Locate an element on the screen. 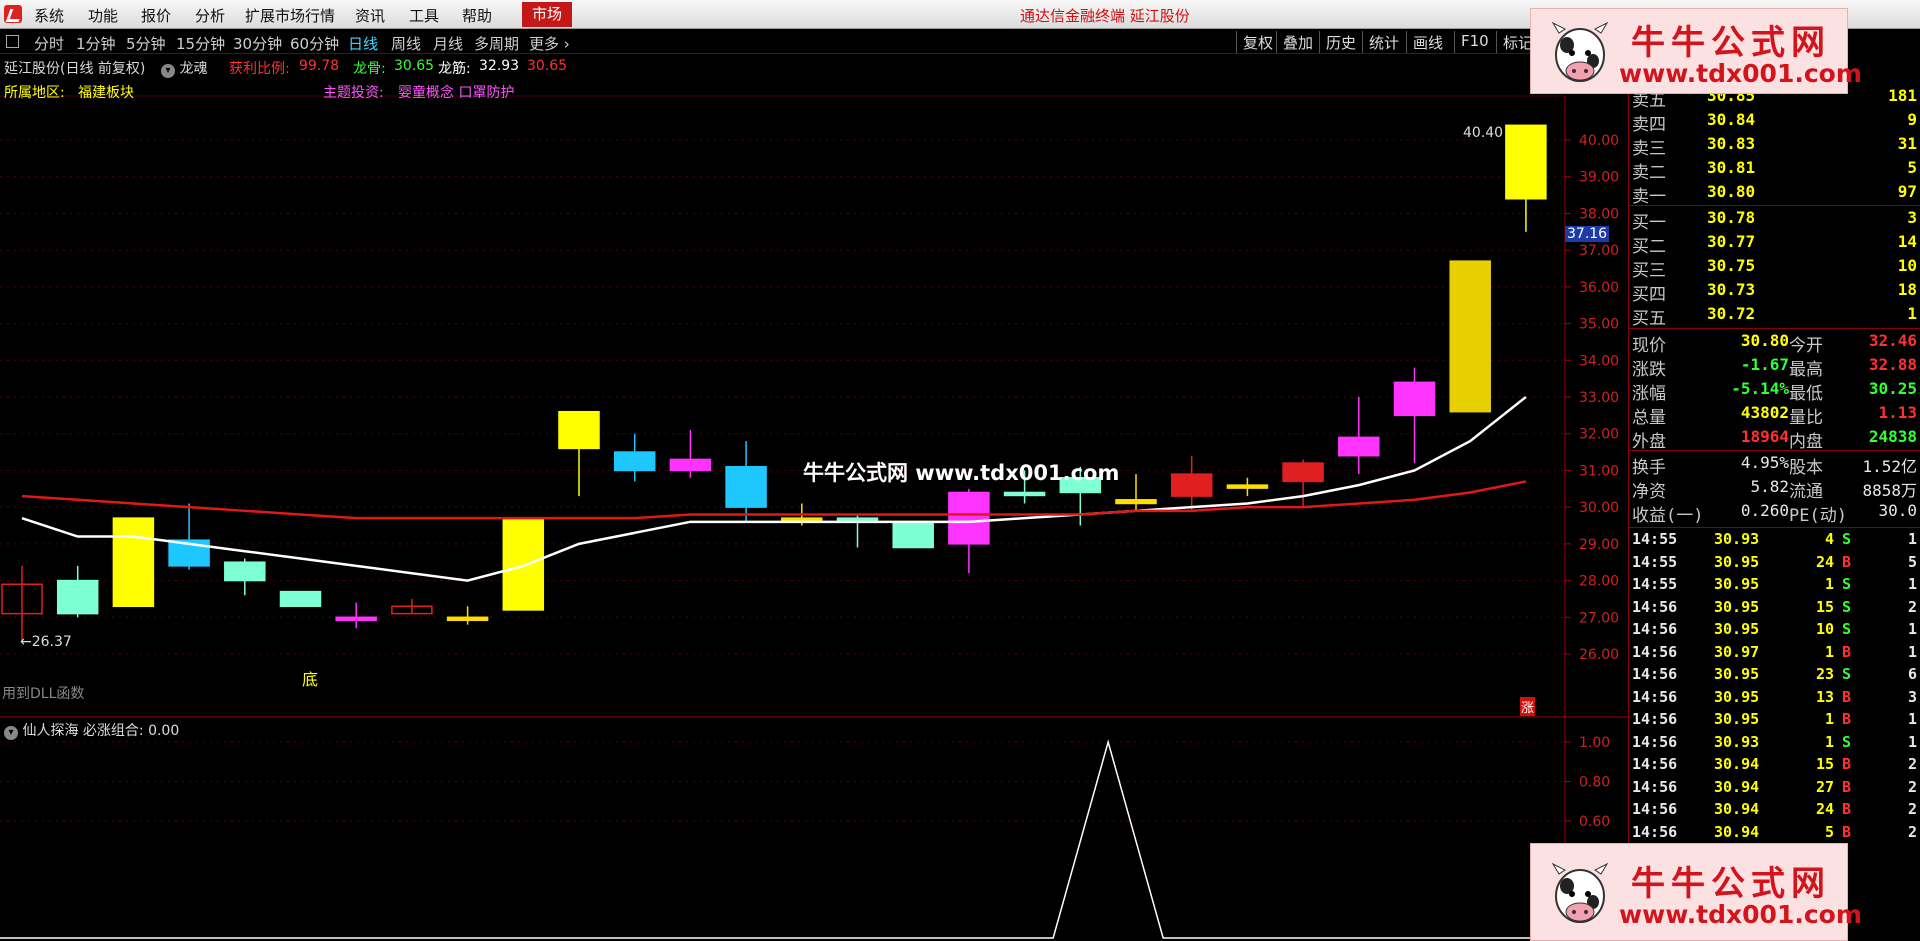 The image size is (1920, 941). stat-label: 今开 is located at coordinates (1806, 346).